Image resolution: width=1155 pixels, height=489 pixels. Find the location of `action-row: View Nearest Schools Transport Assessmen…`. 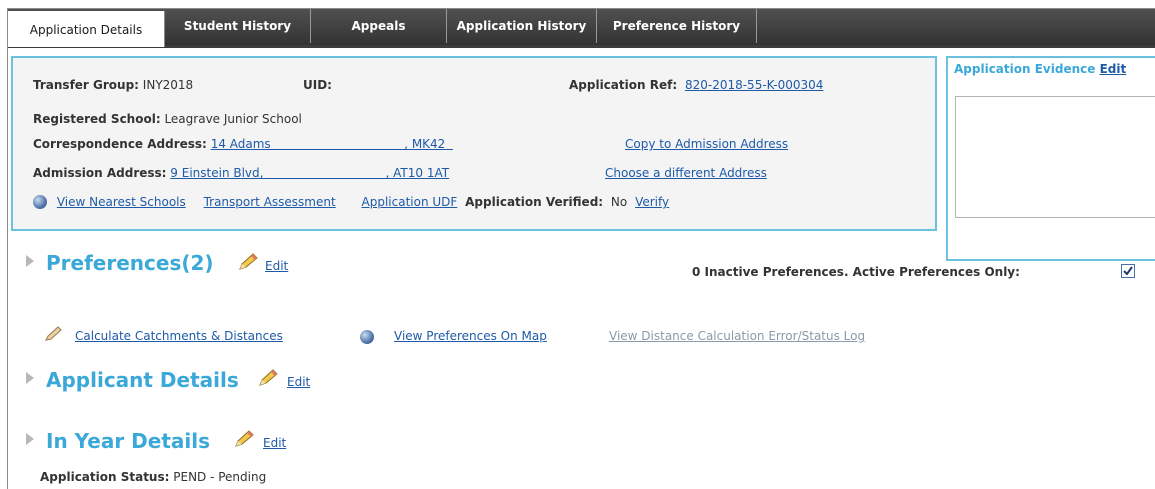

action-row: View Nearest Schools Transport Assessmen… is located at coordinates (351, 202).